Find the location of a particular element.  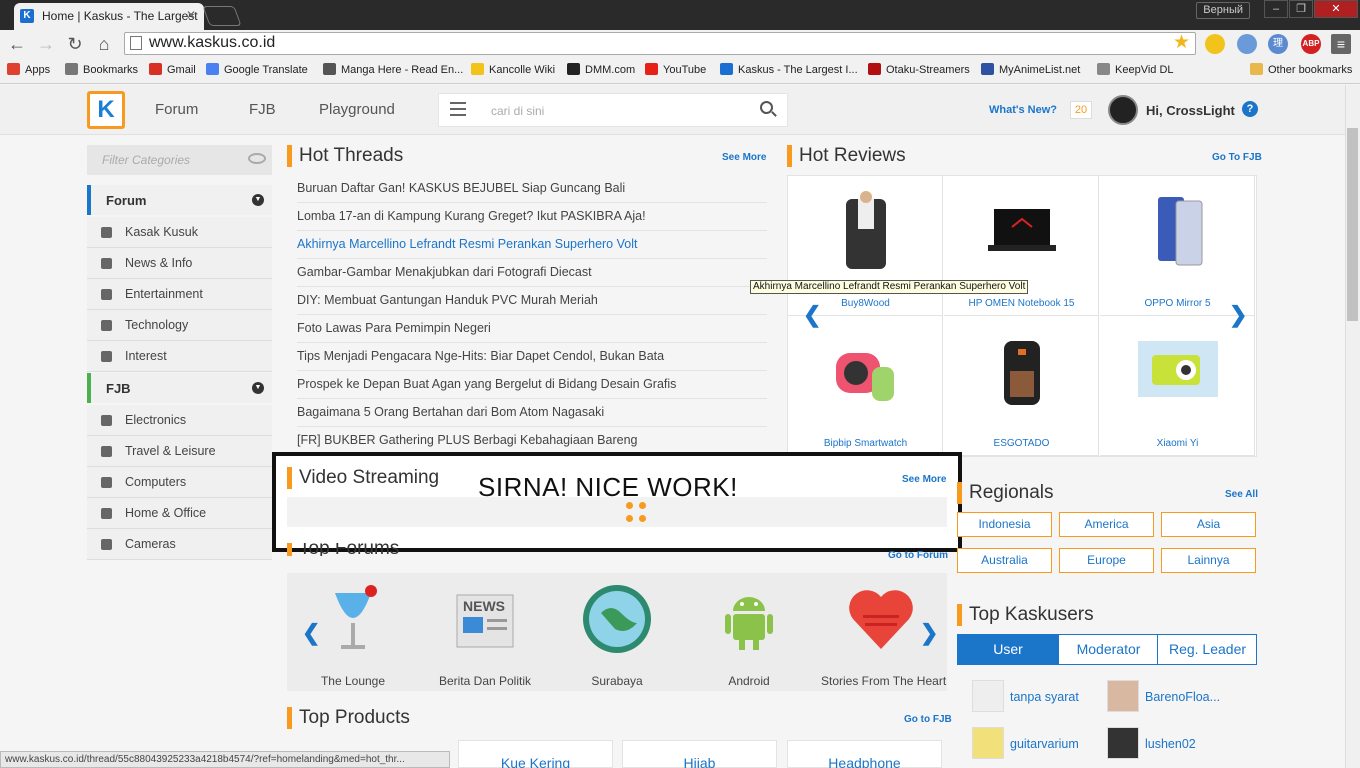

forum-item-surabaya: Surabaya is located at coordinates (617, 635).